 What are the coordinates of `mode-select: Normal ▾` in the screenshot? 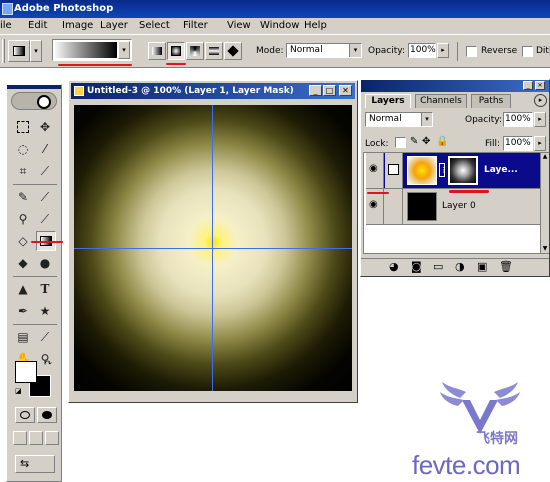 It's located at (324, 50).